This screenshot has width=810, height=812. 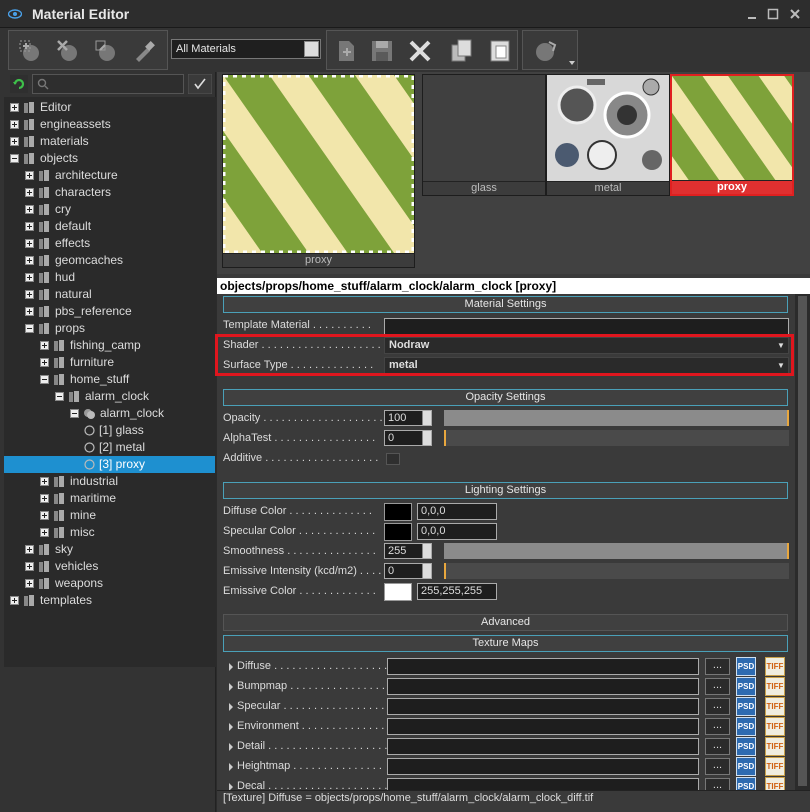 I want to click on thumb-glass: glass, so click(x=484, y=135).